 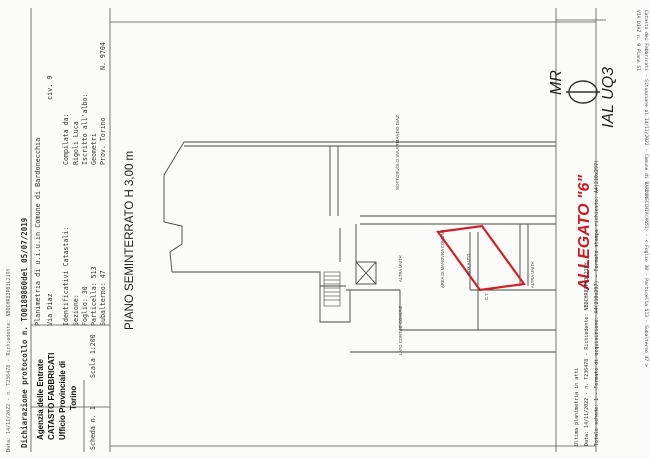 I want to click on corridor-label: AREA DI MANOVRA COMUNE, so click(x=442, y=258).